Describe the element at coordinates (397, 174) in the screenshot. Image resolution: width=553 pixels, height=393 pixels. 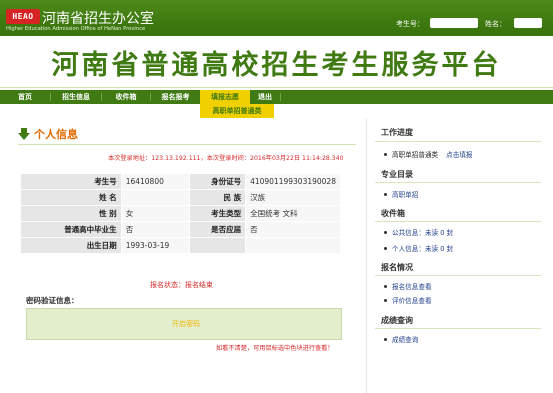
I see `sidebar-title-majors: 专业目录` at that location.